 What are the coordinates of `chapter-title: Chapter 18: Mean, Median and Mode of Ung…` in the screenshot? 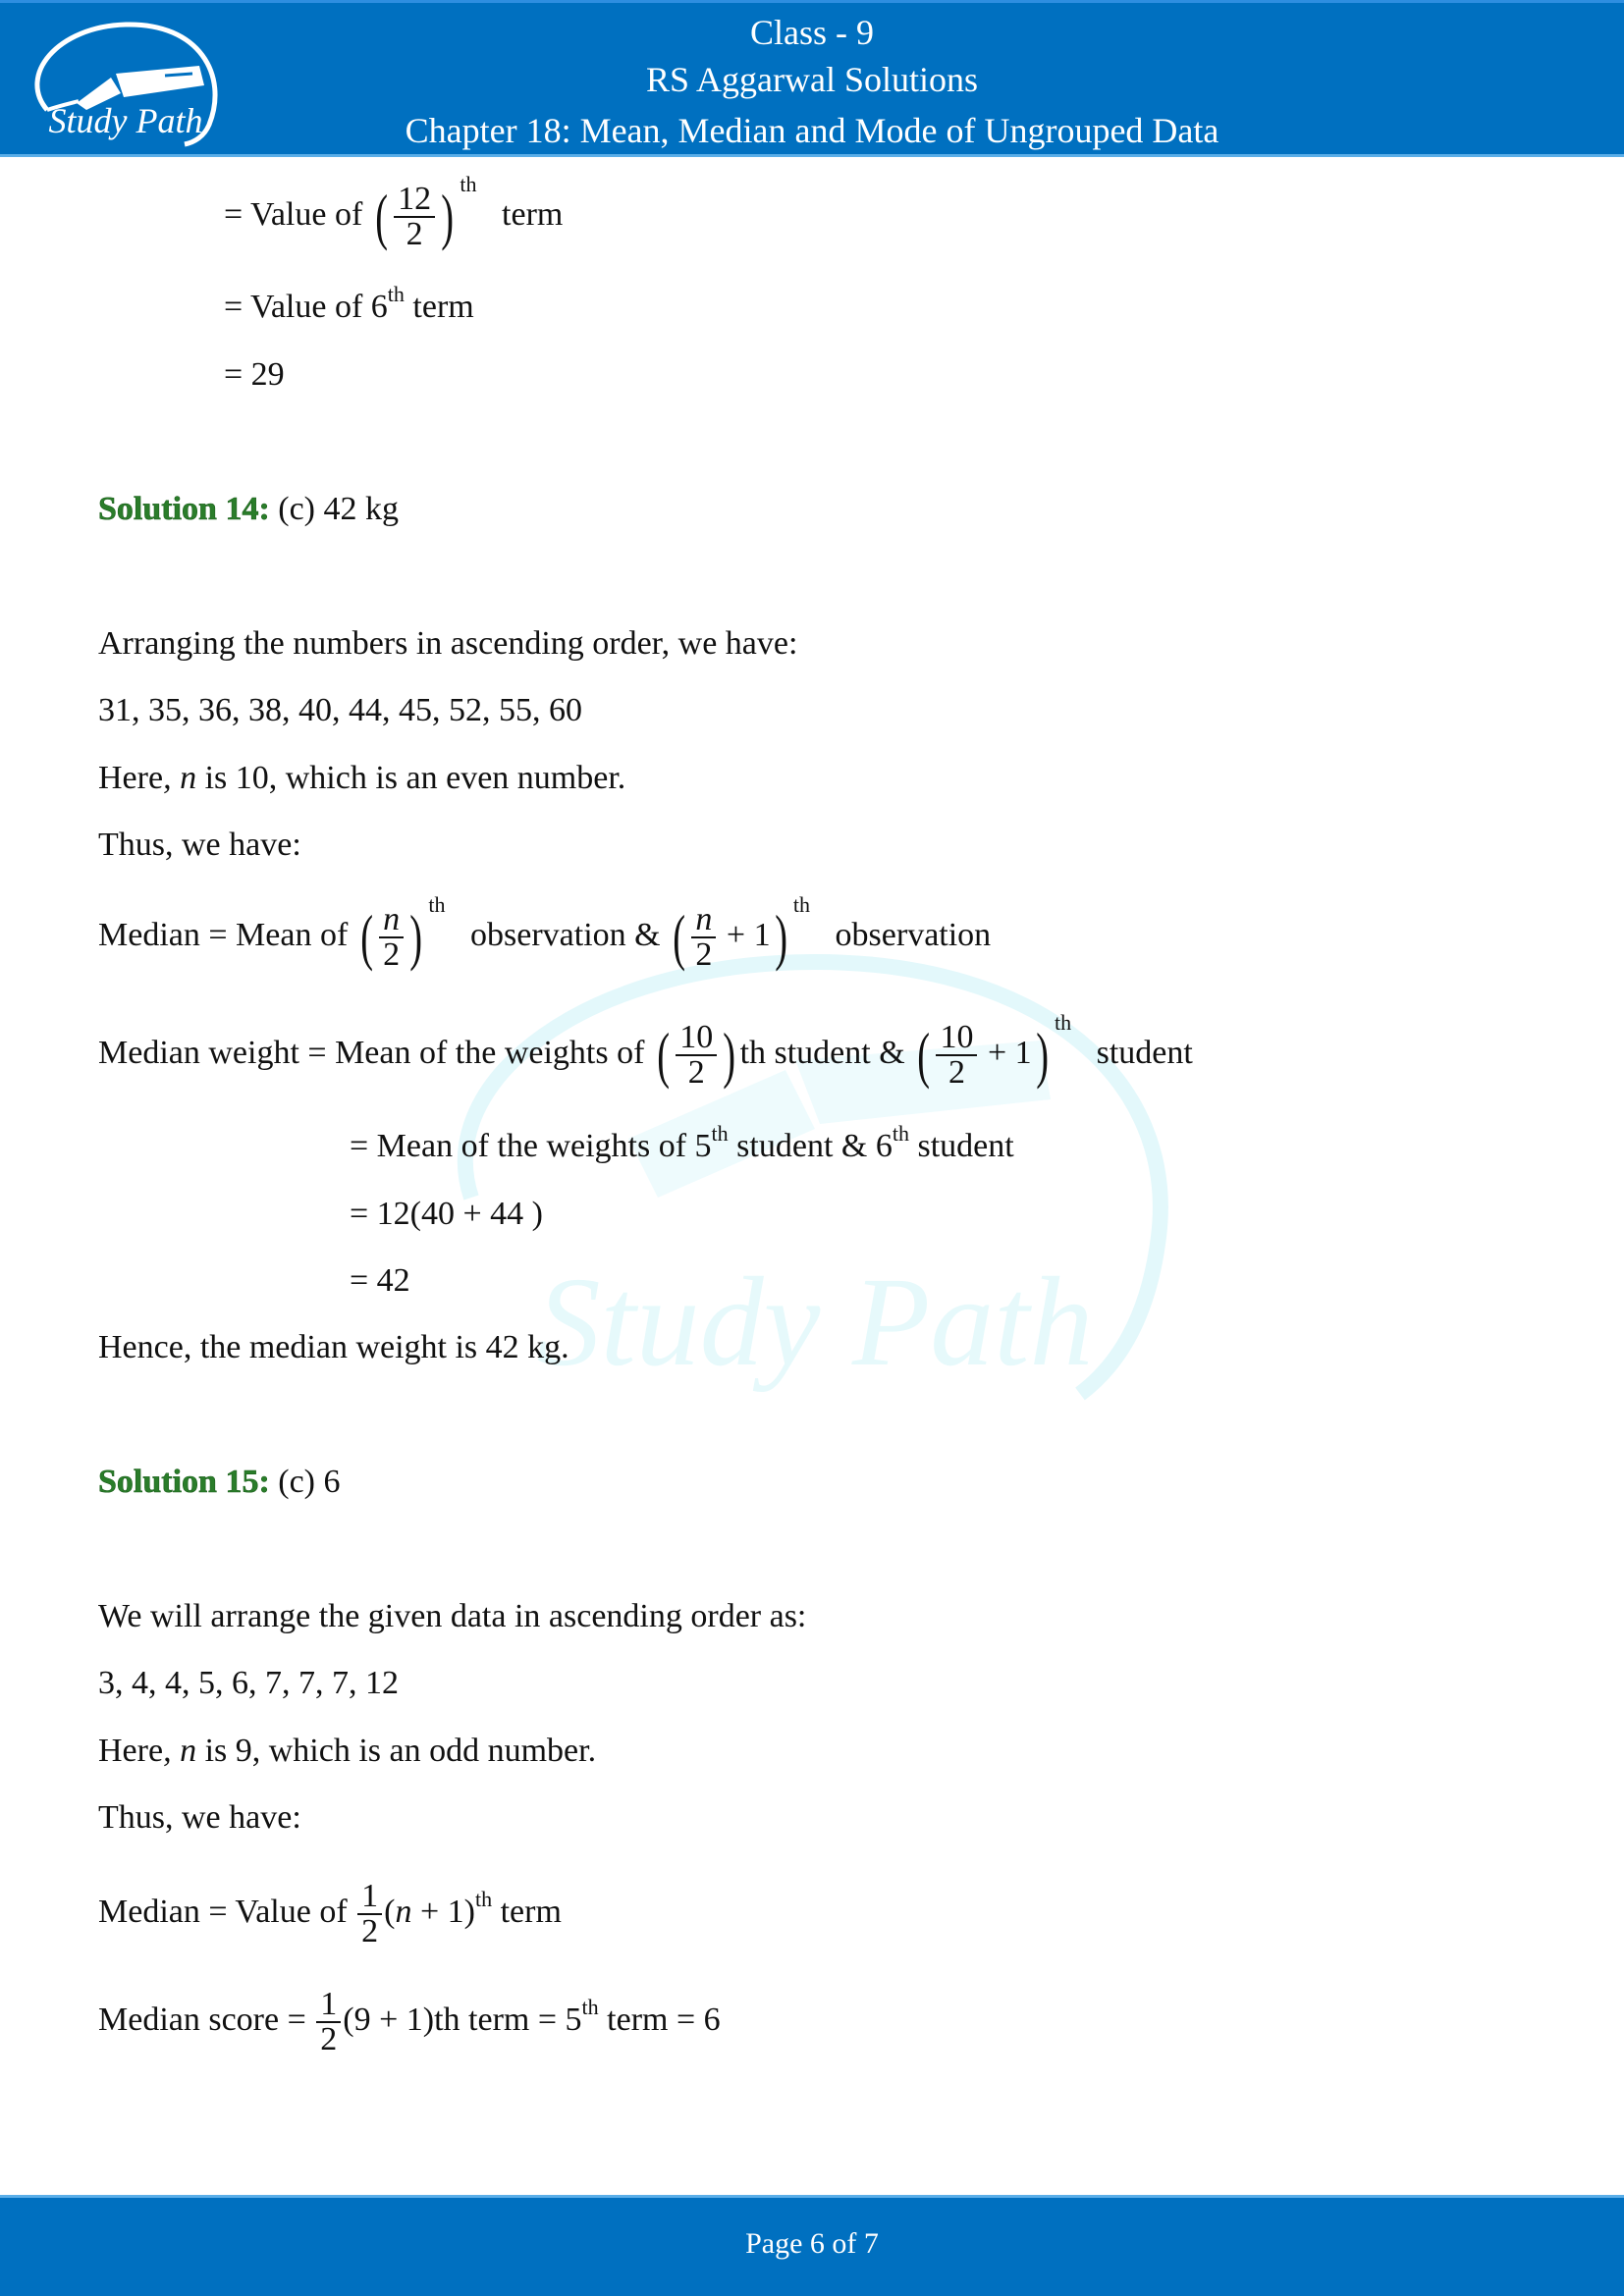 It's located at (812, 130).